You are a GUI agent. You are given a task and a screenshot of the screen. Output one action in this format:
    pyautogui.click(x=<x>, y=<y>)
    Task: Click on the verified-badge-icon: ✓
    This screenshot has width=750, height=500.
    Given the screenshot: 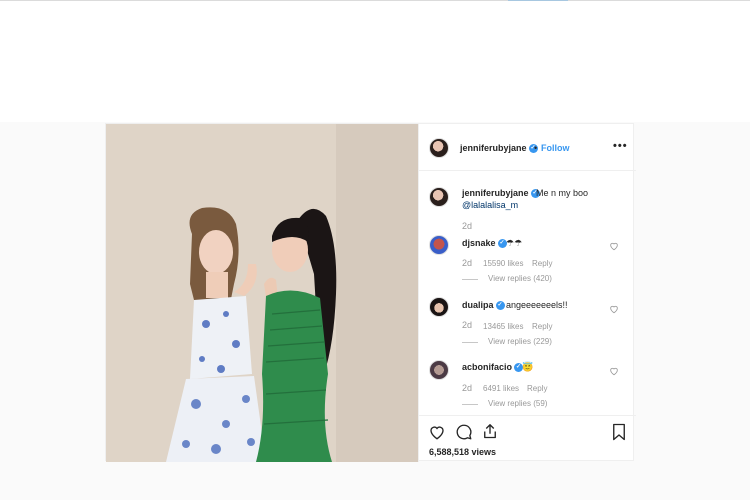 What is the action you would take?
    pyautogui.click(x=500, y=306)
    